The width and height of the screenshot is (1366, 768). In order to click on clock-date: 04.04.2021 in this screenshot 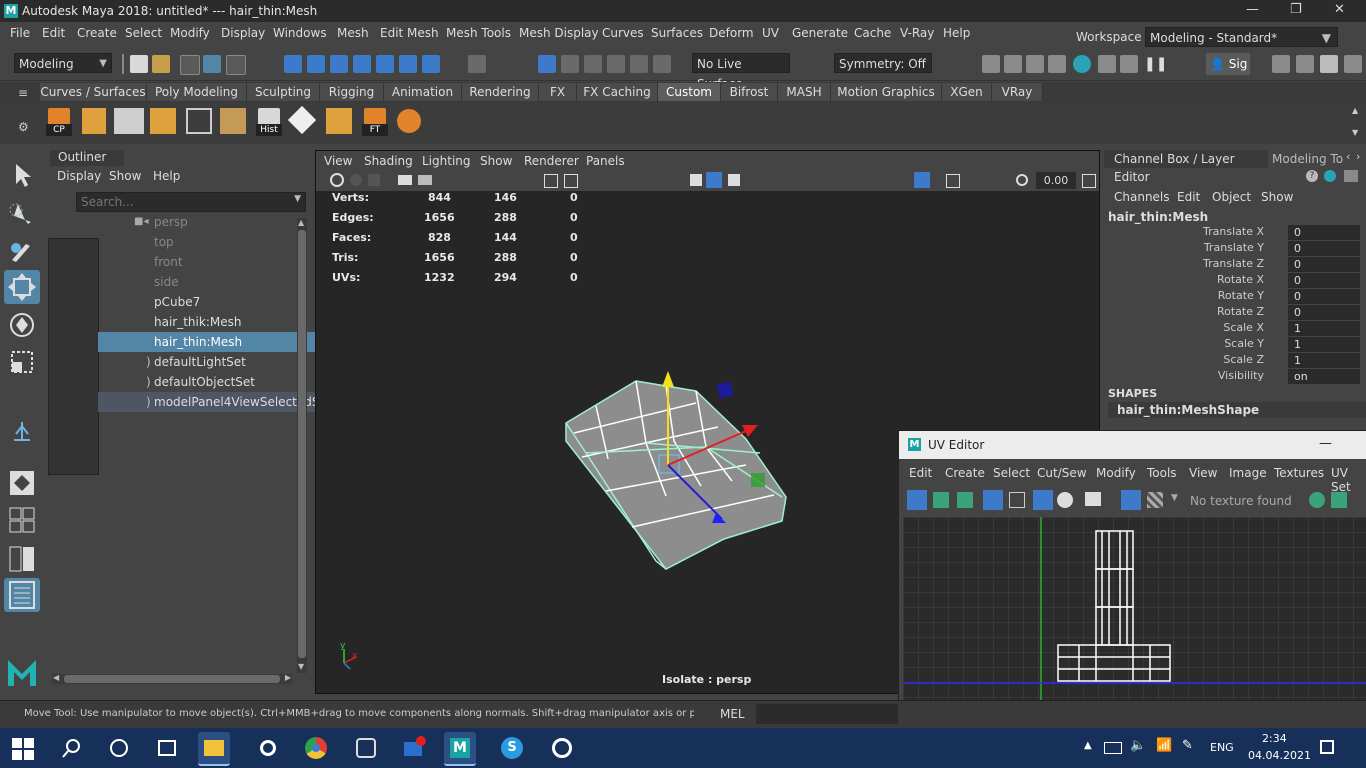, I will do `click(1279, 755)`.